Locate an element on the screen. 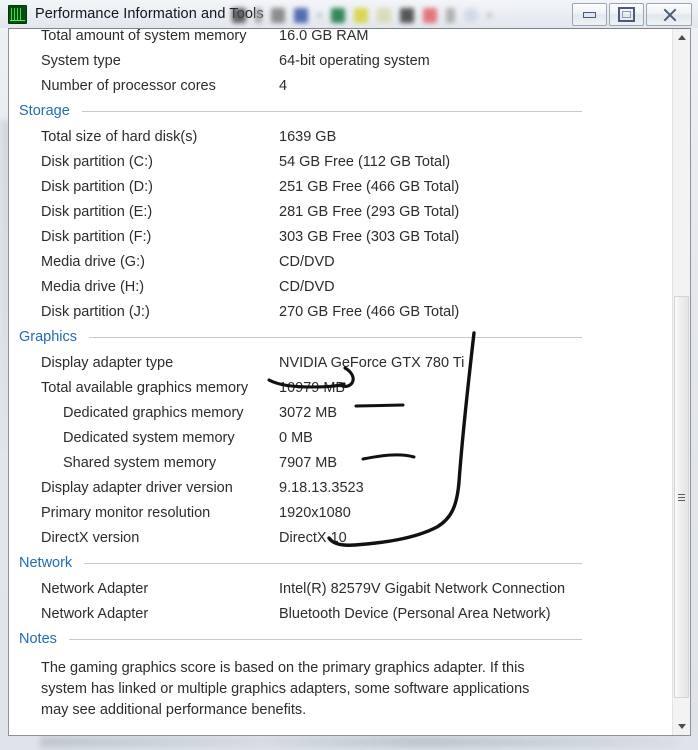 This screenshot has width=698, height=750. scroll-up-arrow-icon is located at coordinates (681, 37).